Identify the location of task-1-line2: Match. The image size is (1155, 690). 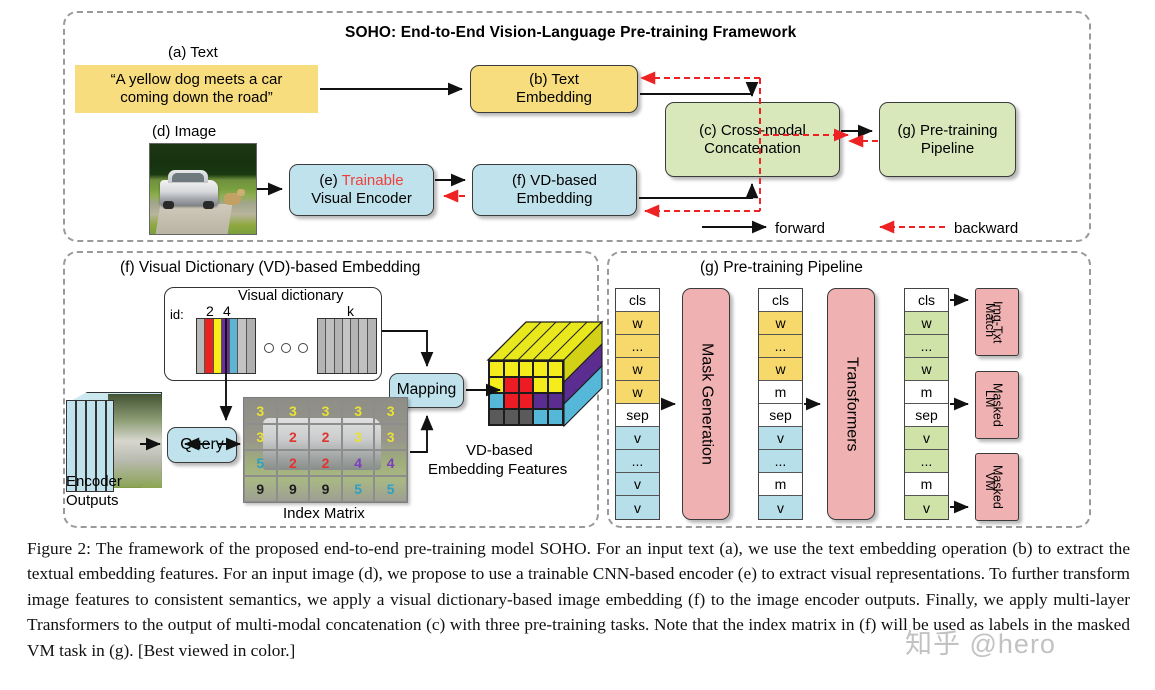
(989, 320).